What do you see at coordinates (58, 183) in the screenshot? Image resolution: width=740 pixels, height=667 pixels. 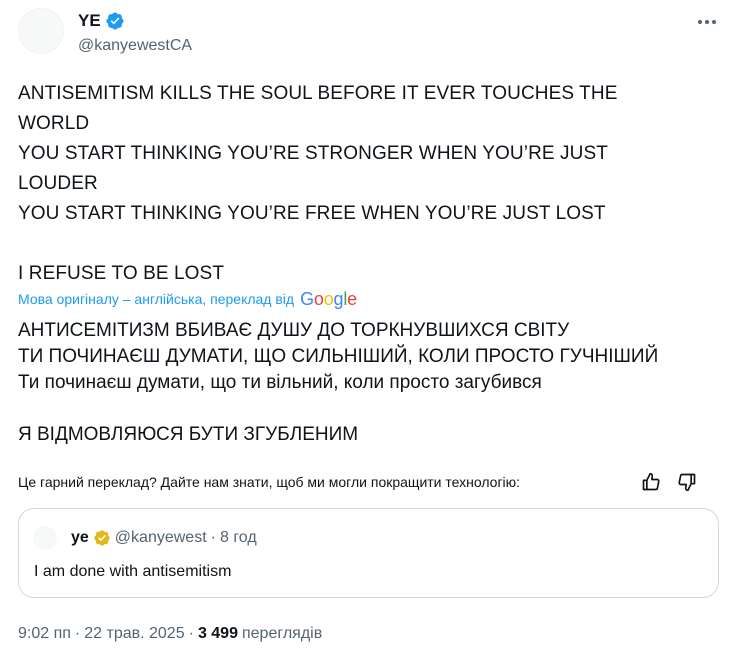 I see `tweet-line: LOUDER` at bounding box center [58, 183].